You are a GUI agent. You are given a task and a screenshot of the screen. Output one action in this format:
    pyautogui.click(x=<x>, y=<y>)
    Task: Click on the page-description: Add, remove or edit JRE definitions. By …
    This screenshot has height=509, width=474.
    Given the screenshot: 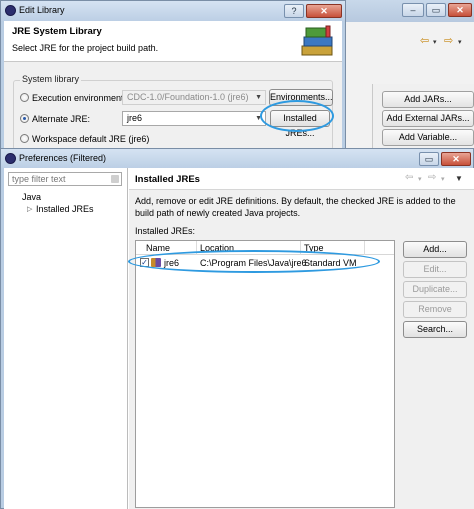 What is the action you would take?
    pyautogui.click(x=295, y=207)
    